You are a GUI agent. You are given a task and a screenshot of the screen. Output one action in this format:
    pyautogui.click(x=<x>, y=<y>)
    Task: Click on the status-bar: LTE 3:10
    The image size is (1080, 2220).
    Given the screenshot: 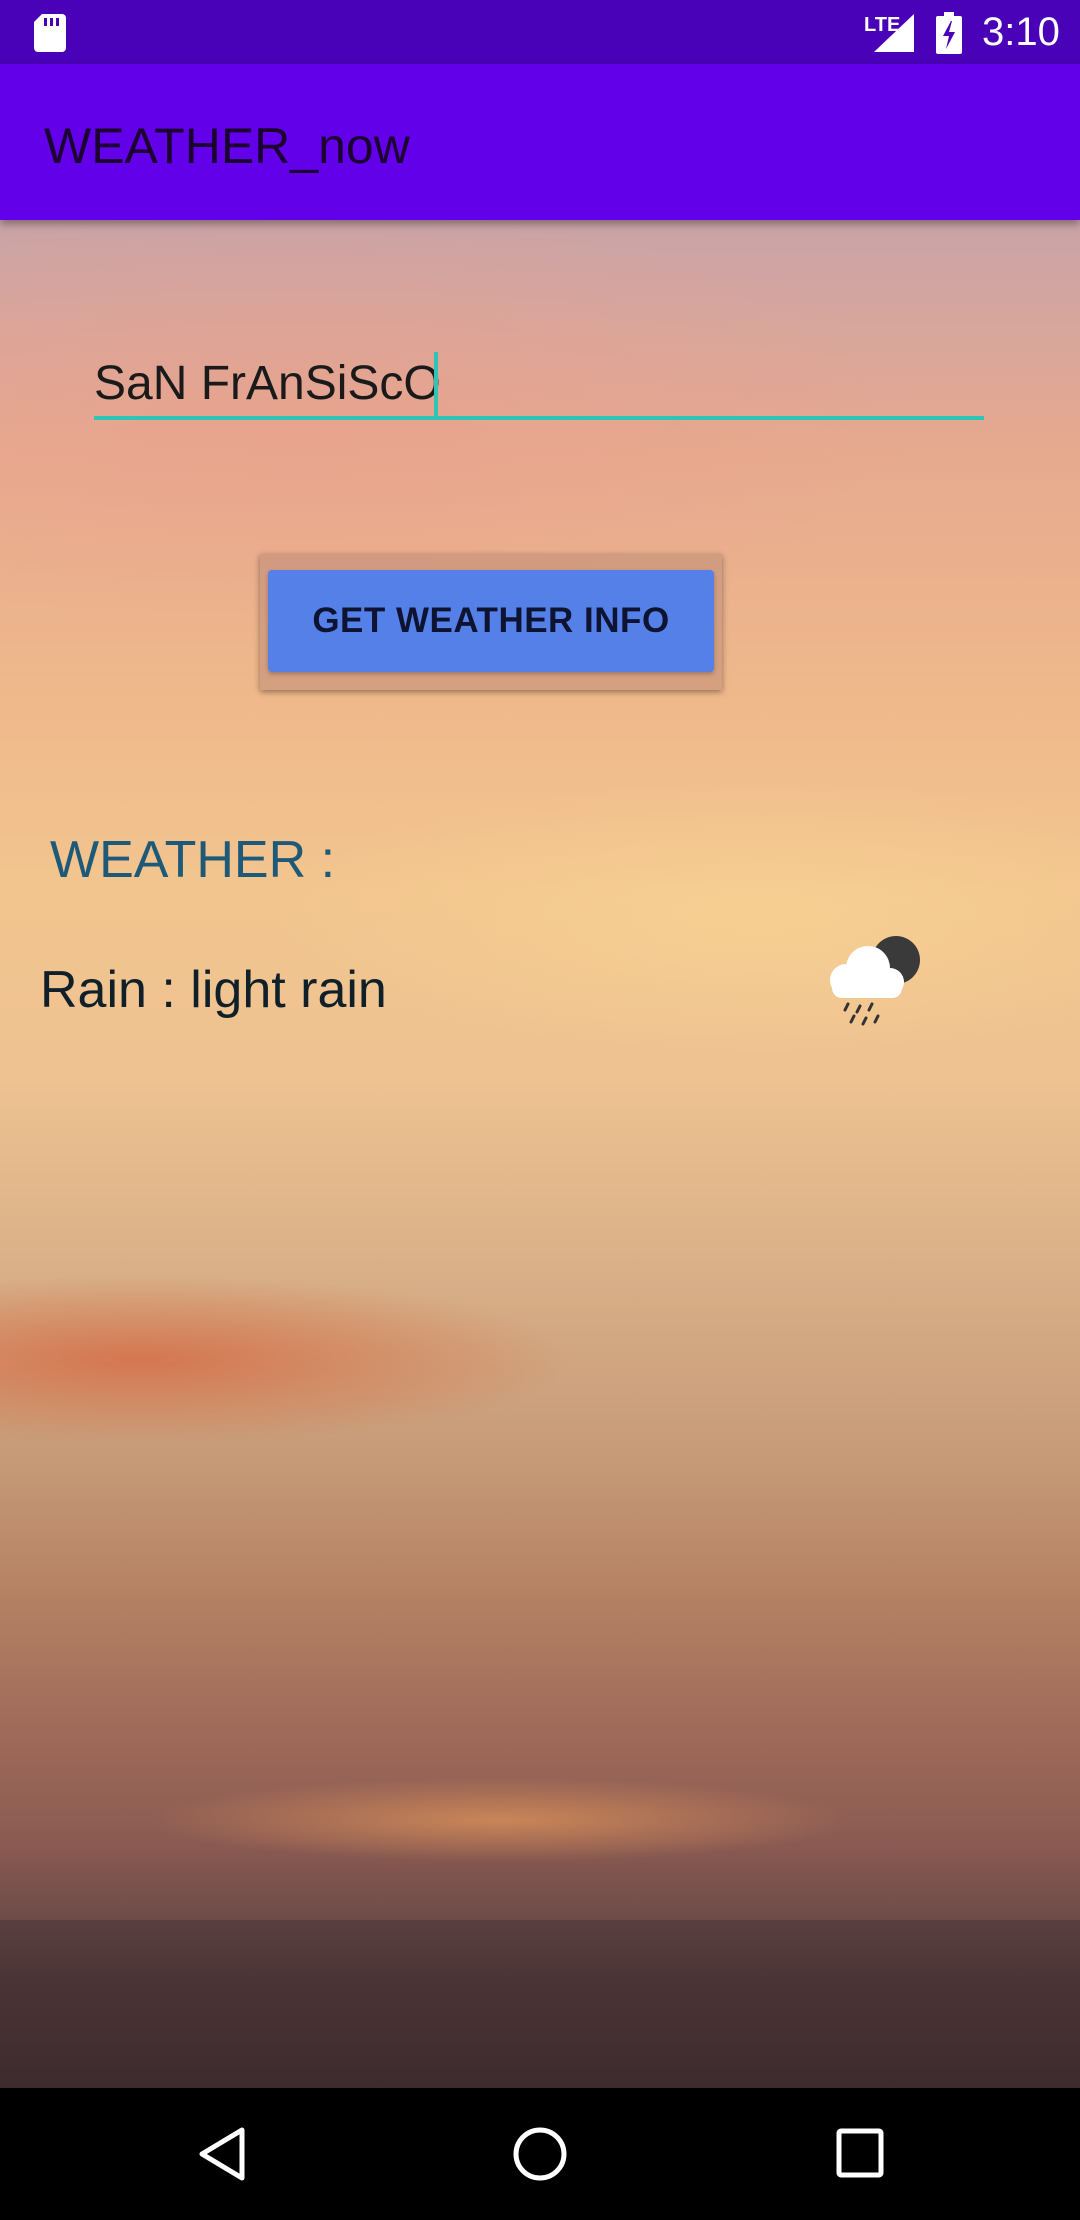 What is the action you would take?
    pyautogui.click(x=540, y=32)
    